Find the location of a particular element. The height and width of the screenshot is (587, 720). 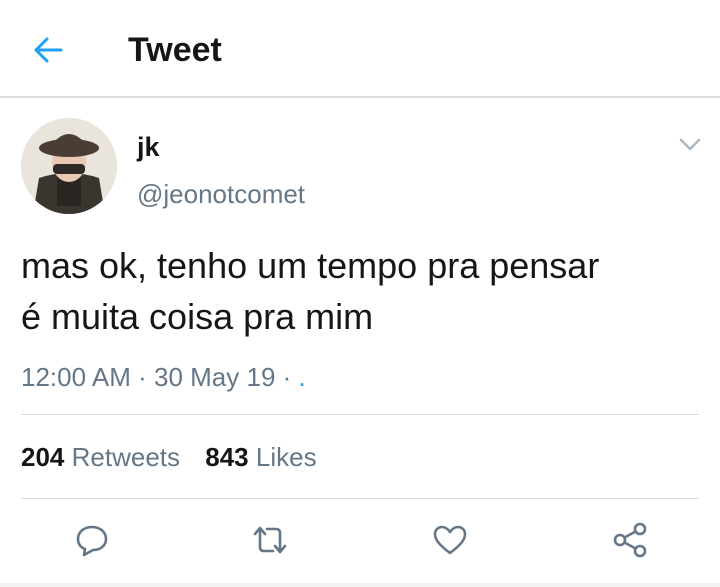

share-button is located at coordinates (630, 540).